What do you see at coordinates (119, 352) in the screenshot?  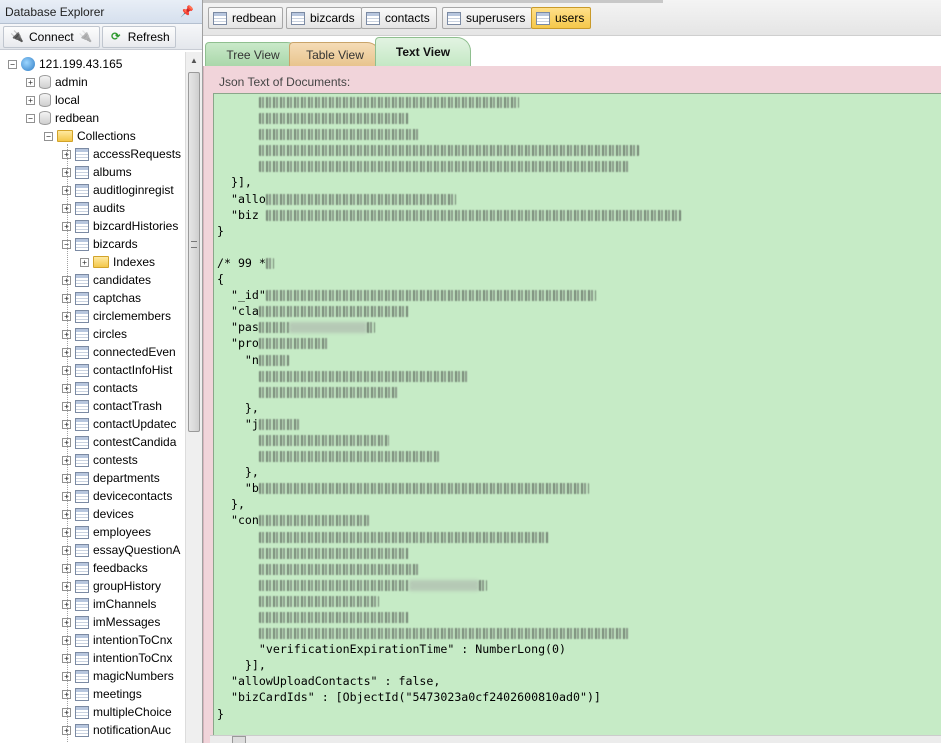 I see `tree-node-collection: + connectedEven` at bounding box center [119, 352].